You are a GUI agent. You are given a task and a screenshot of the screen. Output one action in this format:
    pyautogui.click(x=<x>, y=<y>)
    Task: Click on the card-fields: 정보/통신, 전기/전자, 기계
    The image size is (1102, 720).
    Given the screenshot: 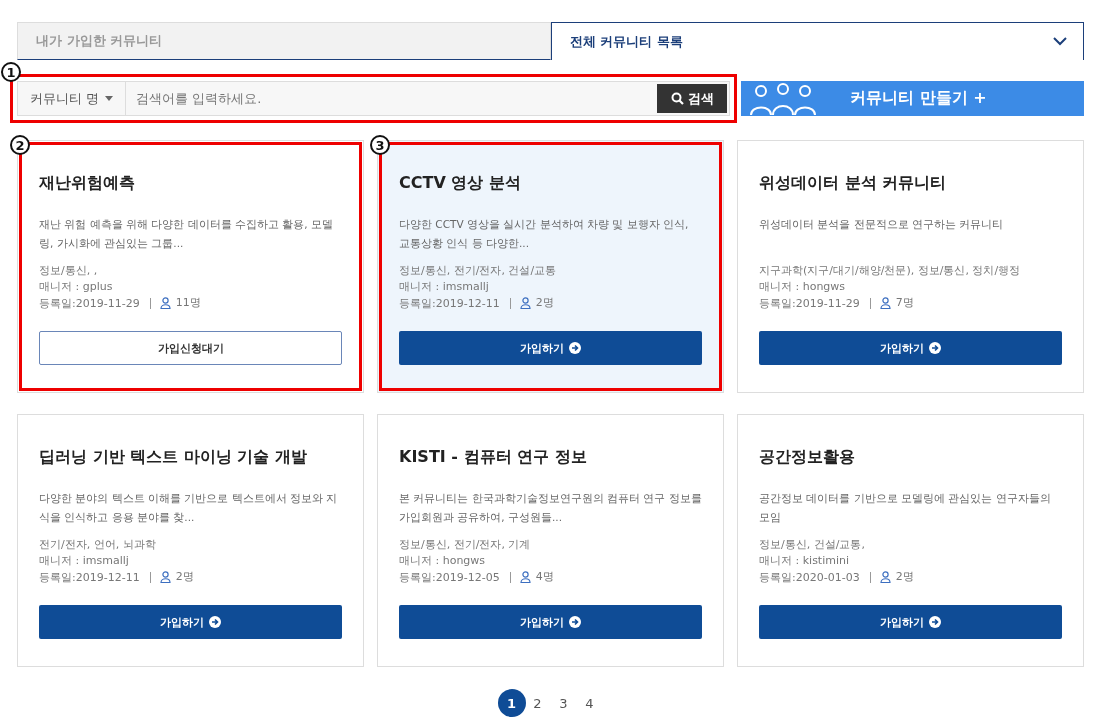 What is the action you would take?
    pyautogui.click(x=550, y=545)
    